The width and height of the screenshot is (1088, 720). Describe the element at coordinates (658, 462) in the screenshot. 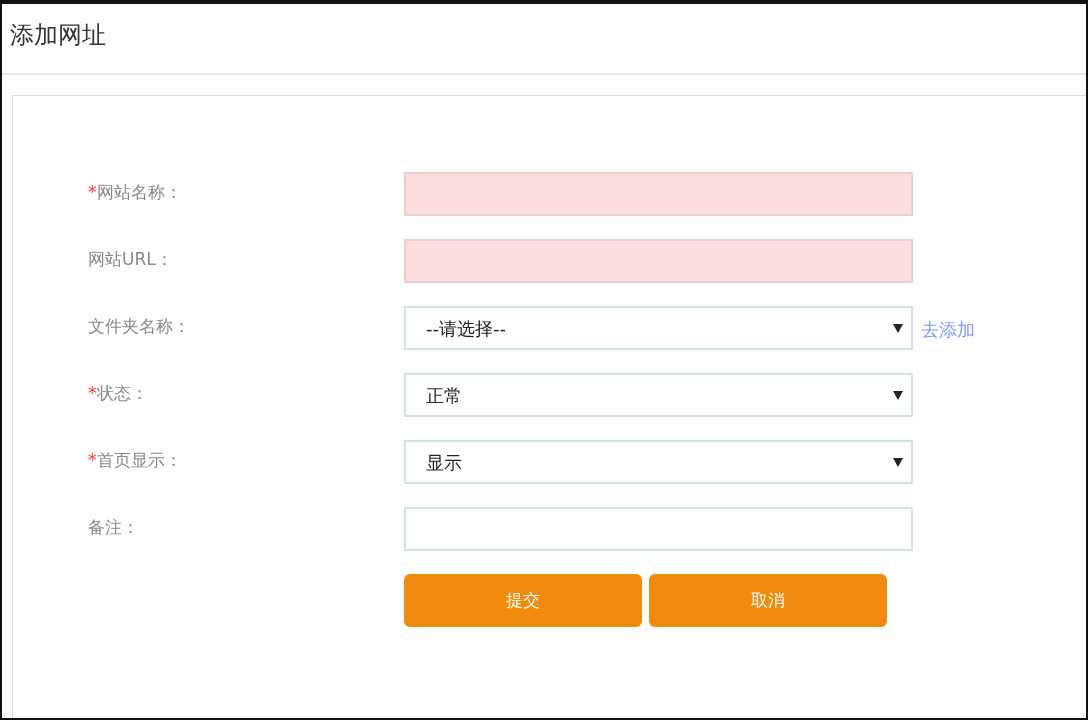

I see `select-field: 显示` at that location.